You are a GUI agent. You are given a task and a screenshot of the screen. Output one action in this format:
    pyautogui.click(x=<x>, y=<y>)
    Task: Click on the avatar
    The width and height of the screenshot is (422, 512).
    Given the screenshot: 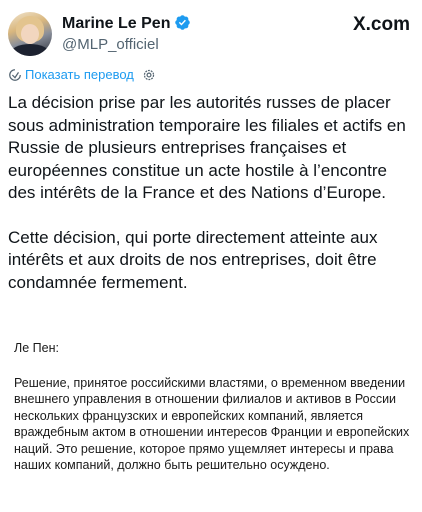 What is the action you would take?
    pyautogui.click(x=30, y=34)
    